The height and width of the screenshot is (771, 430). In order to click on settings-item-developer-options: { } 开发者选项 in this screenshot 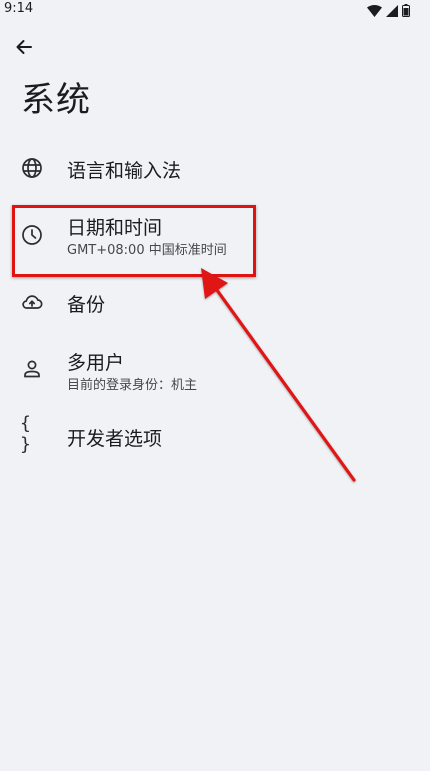, I will do `click(215, 436)`.